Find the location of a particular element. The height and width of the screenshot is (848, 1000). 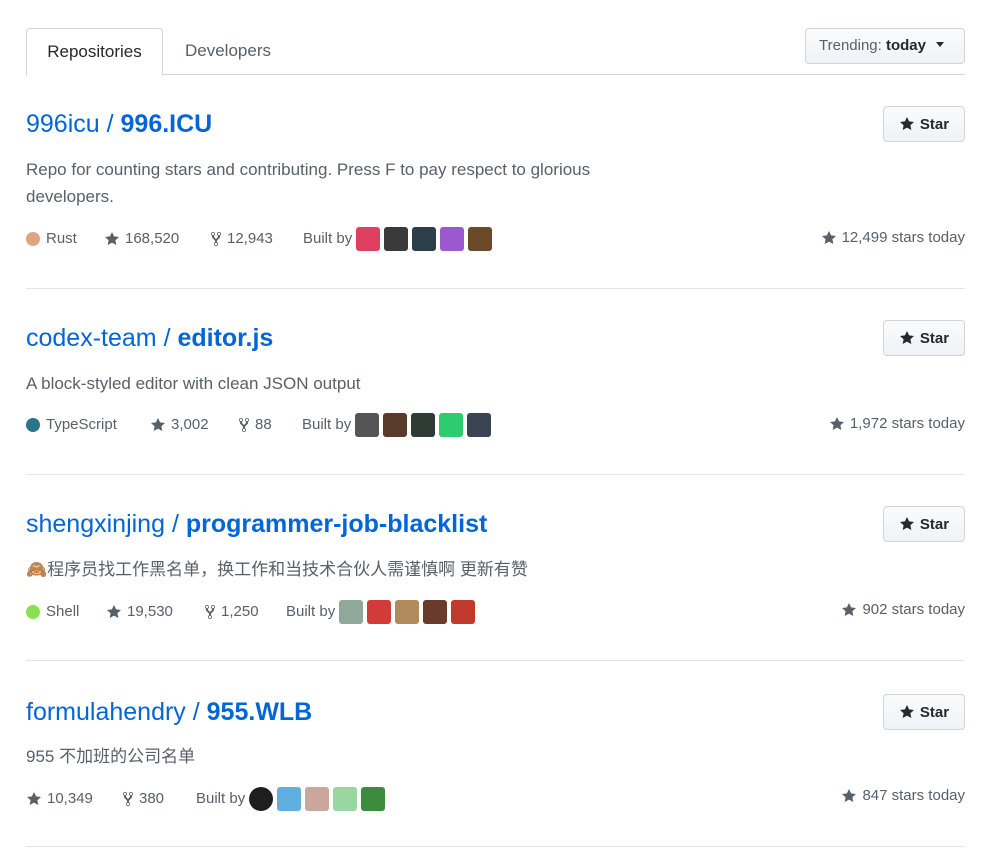

stars-today: 902 stars today is located at coordinates (903, 610).